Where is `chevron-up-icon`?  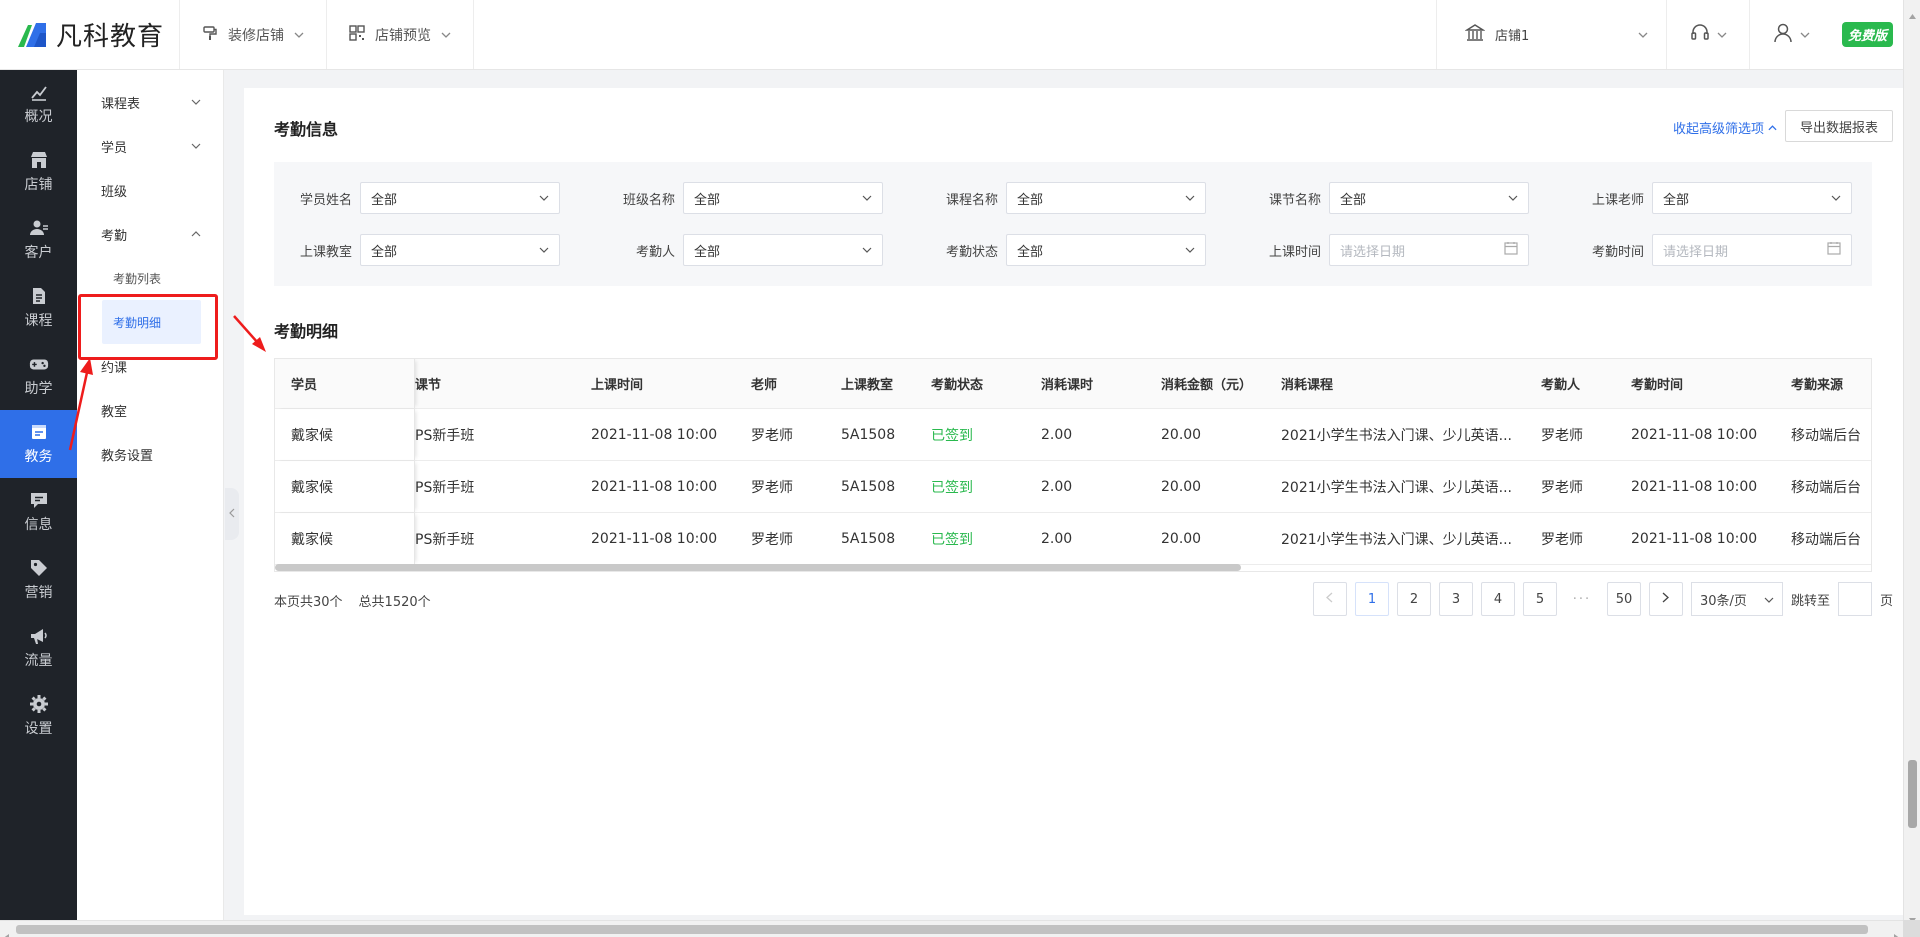
chevron-up-icon is located at coordinates (196, 234).